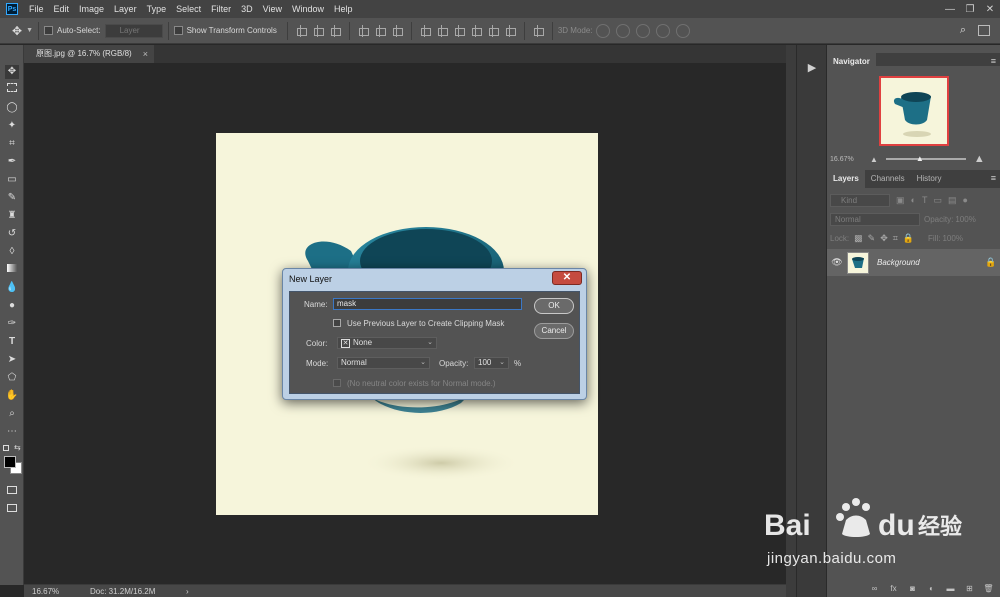 This screenshot has height=597, width=1000. What do you see at coordinates (12, 510) in the screenshot?
I see `screen-mode-icon` at bounding box center [12, 510].